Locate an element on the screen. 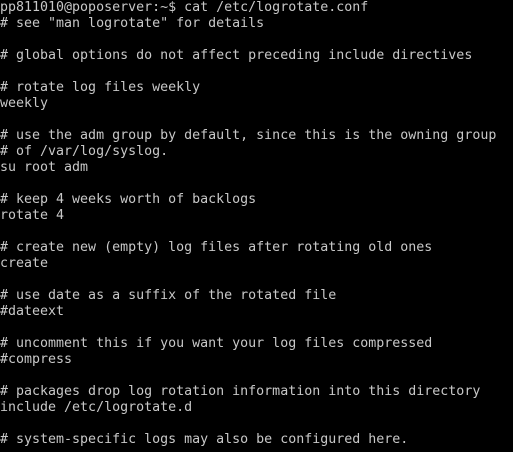 Image resolution: width=513 pixels, height=452 pixels. terminal-output-line: #compress is located at coordinates (36, 359).